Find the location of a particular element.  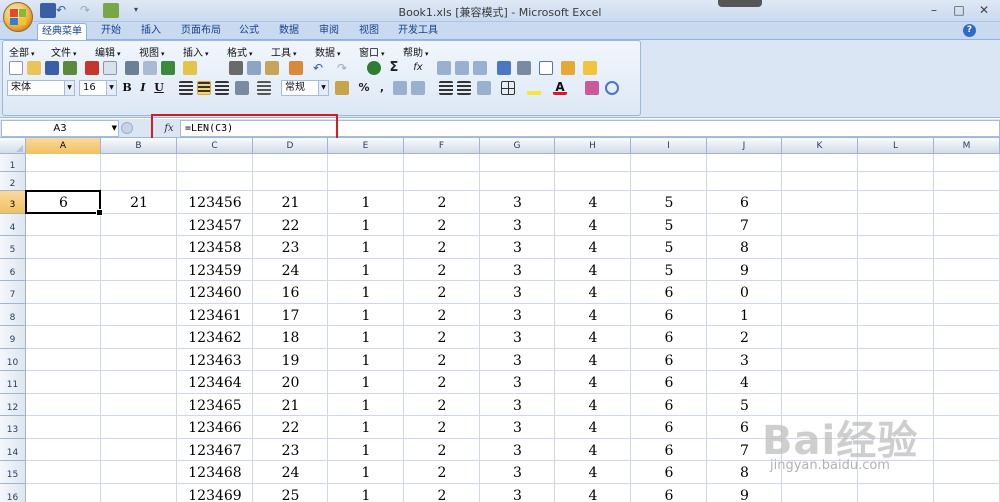

row-header-8: 8 is located at coordinates (13, 315).